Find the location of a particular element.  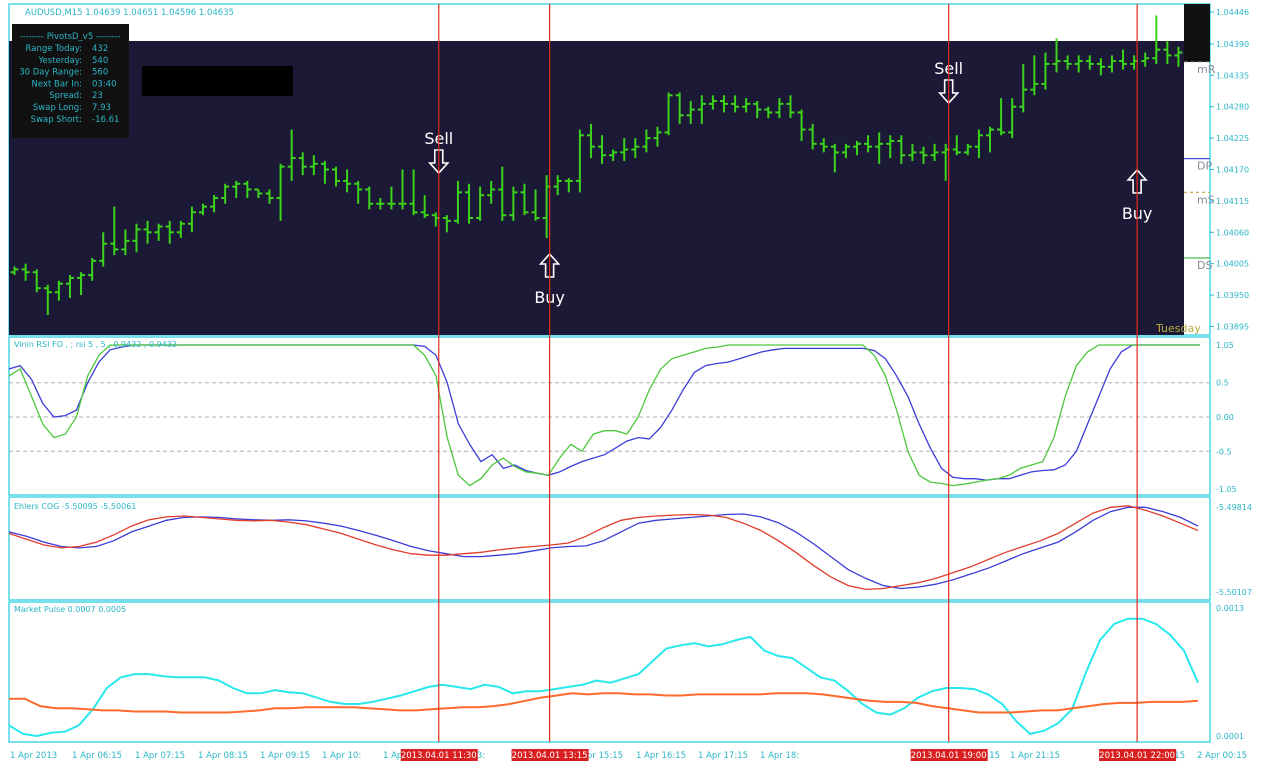

rsi-tick-label: 0.00 is located at coordinates (1225, 417).